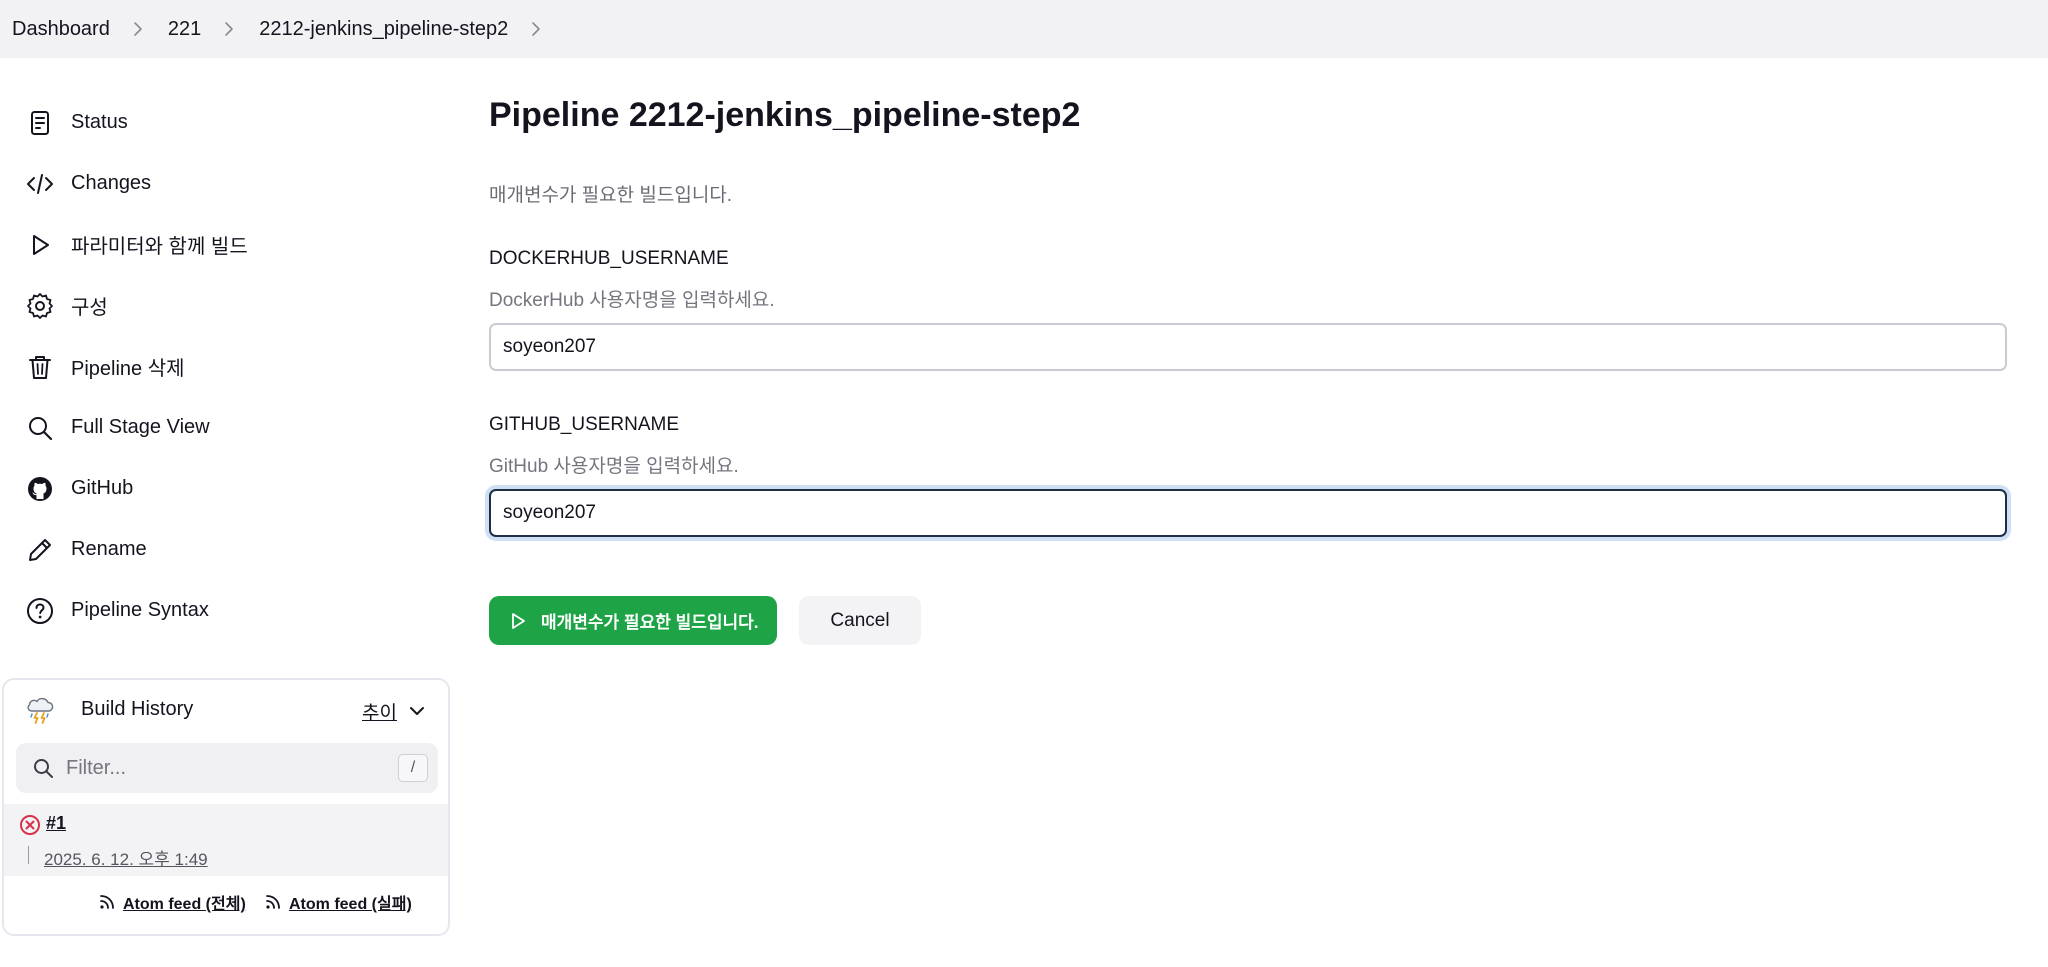 Image resolution: width=2048 pixels, height=967 pixels. What do you see at coordinates (40, 367) in the screenshot?
I see `trash-icon` at bounding box center [40, 367].